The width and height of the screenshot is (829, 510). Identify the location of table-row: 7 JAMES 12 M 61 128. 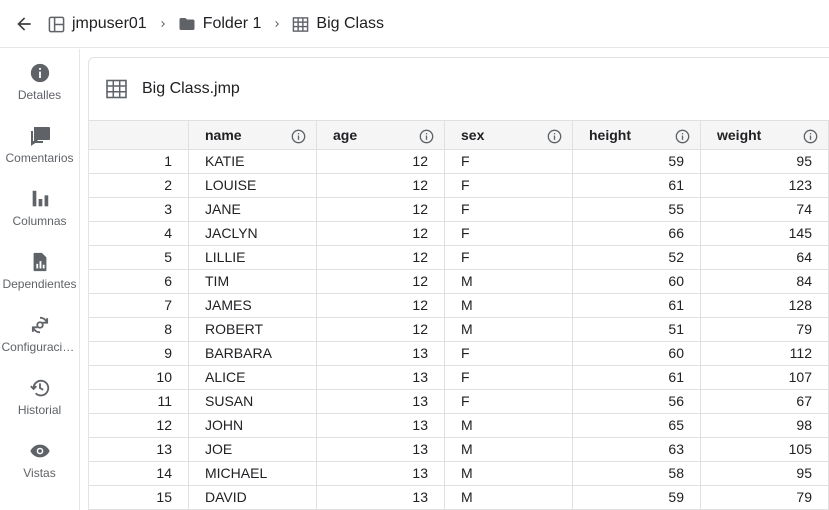
(459, 306).